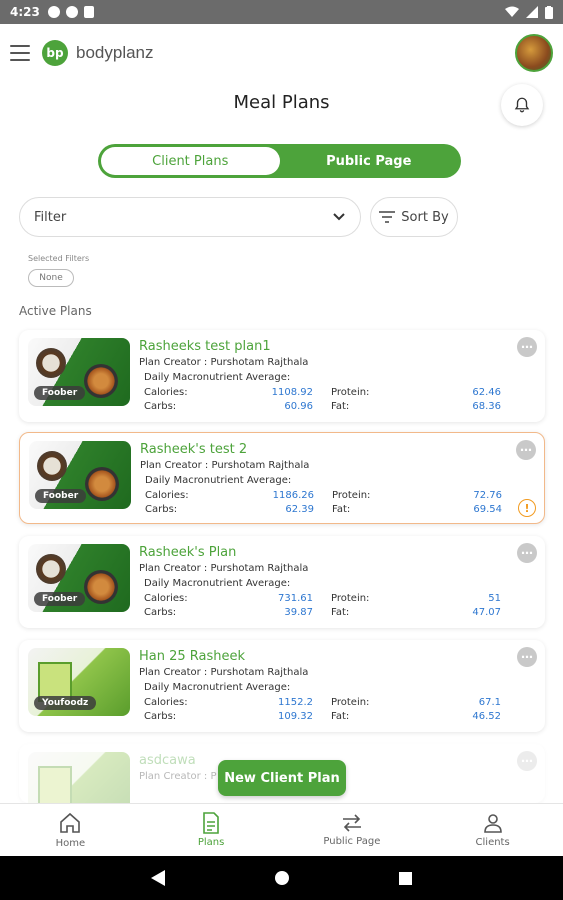  Describe the element at coordinates (53, 12) in the screenshot. I see `notification-icon` at that location.